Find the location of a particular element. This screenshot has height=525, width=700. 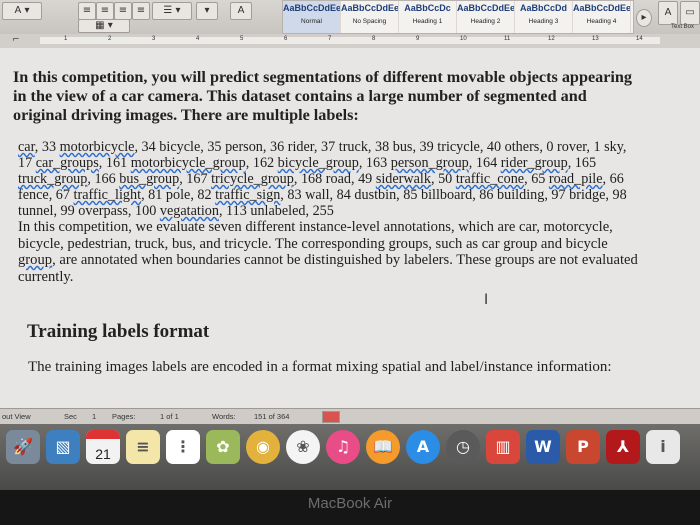

pages-label: Pages: is located at coordinates (124, 416).